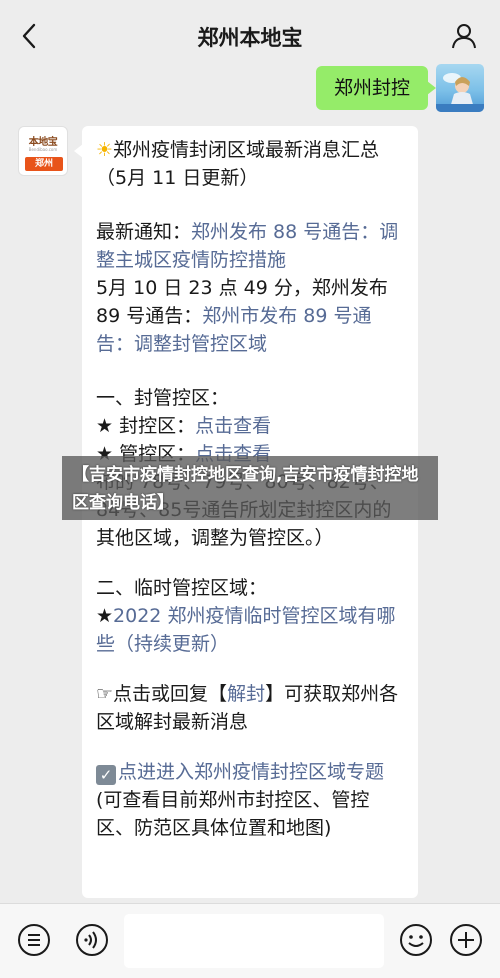 This screenshot has width=500, height=978. What do you see at coordinates (247, 246) in the screenshot?
I see `latest-notice: 最新通知：郑州发布 88 号通告：调整主城区疫情防控措施` at bounding box center [247, 246].